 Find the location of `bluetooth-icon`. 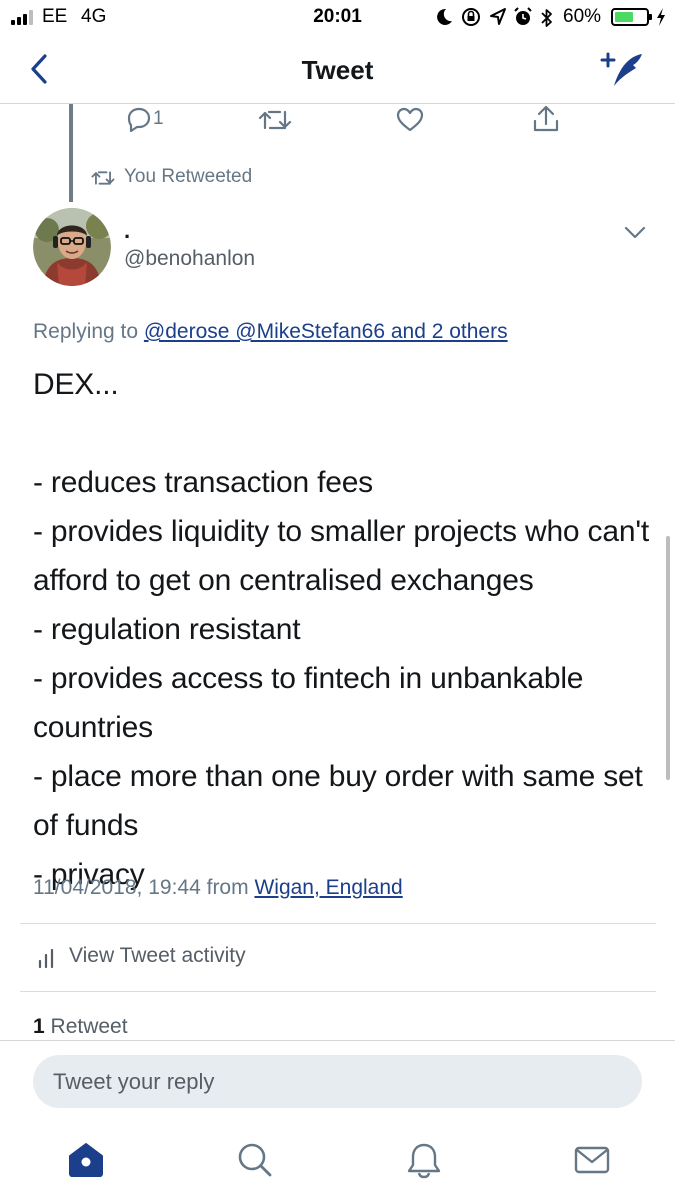

bluetooth-icon is located at coordinates (546, 18).